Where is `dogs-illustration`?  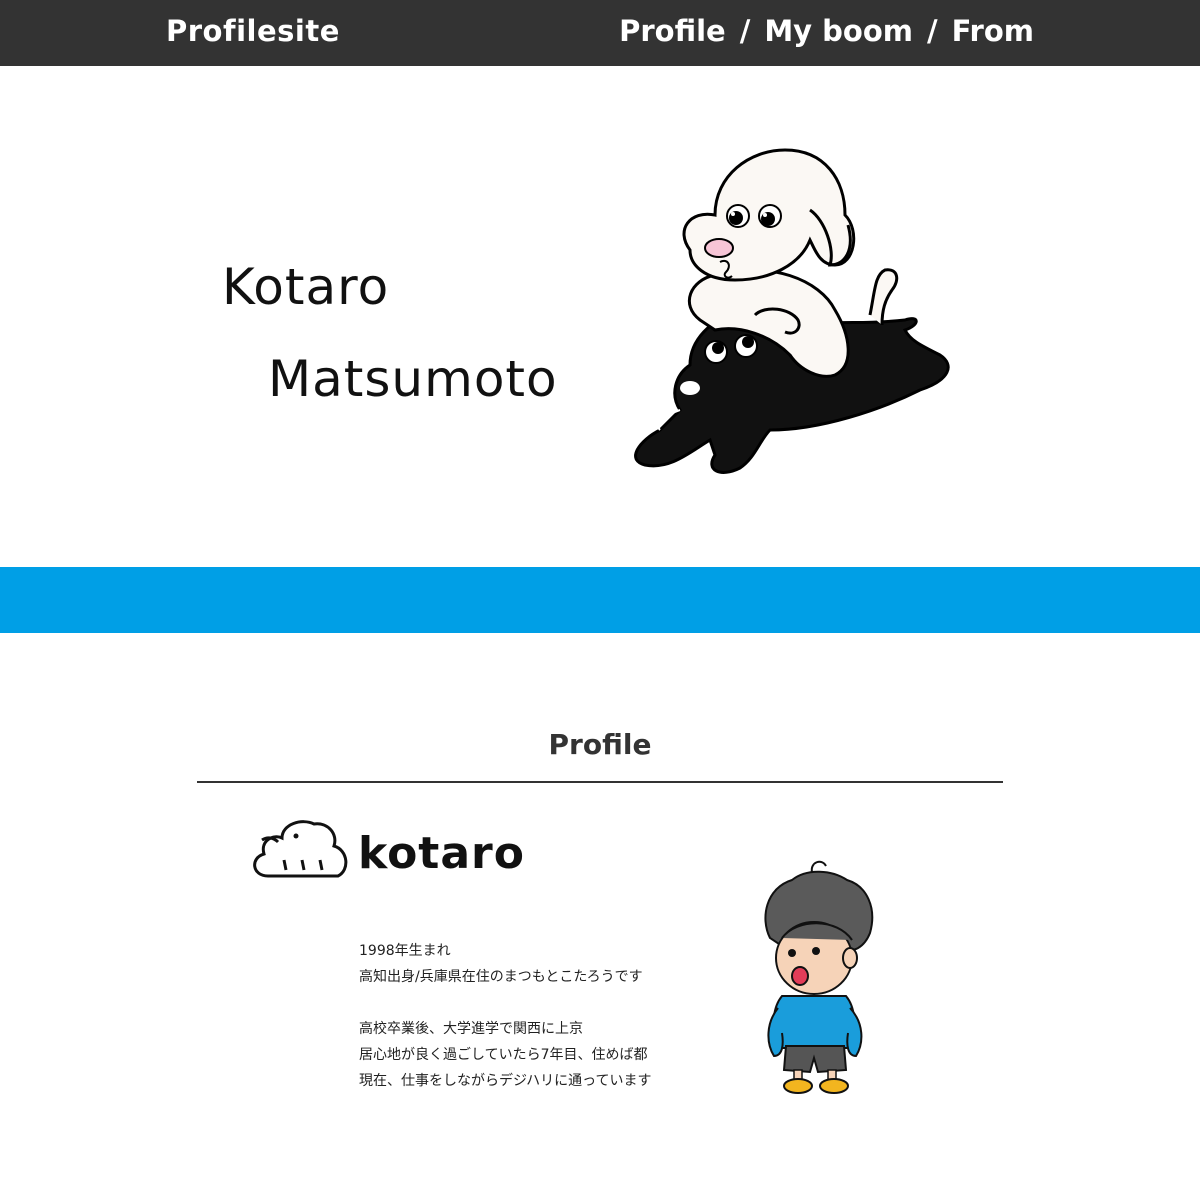 dogs-illustration is located at coordinates (792, 311).